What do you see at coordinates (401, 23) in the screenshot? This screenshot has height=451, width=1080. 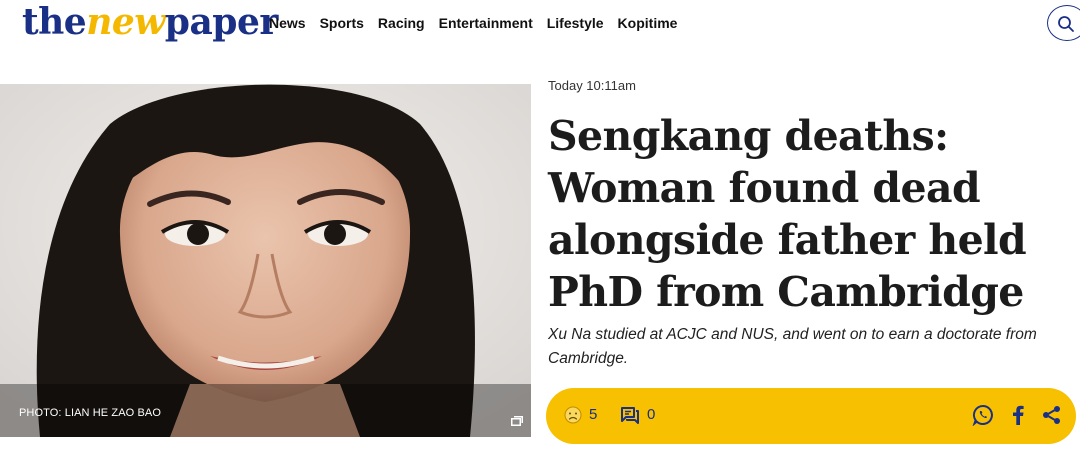 I see `nav-item-racing: Racing` at bounding box center [401, 23].